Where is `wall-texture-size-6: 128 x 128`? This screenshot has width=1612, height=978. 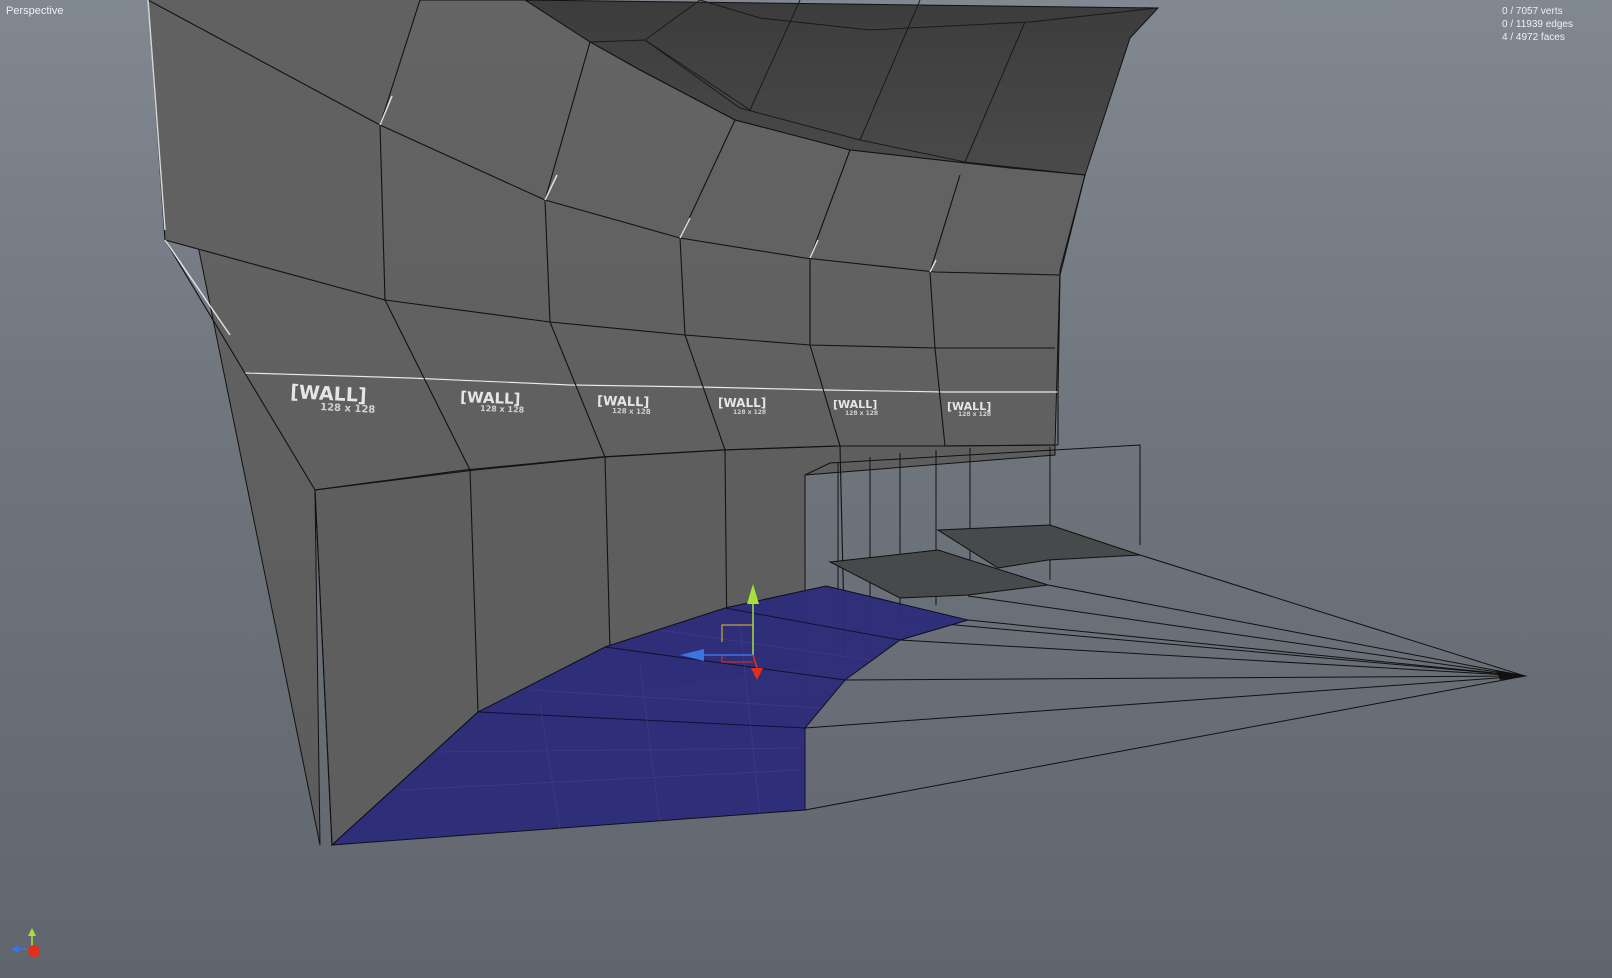
wall-texture-size-6: 128 x 128 is located at coordinates (974, 414).